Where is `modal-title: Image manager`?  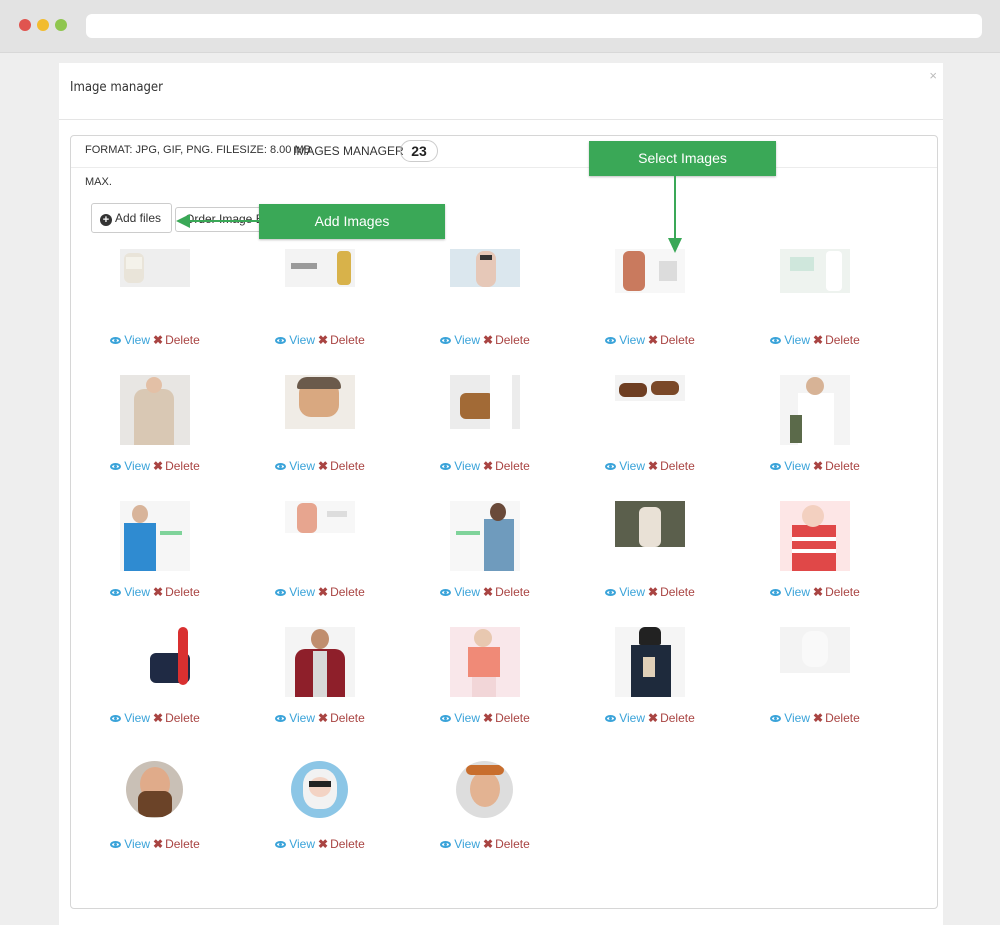
modal-title: Image manager is located at coordinates (116, 87).